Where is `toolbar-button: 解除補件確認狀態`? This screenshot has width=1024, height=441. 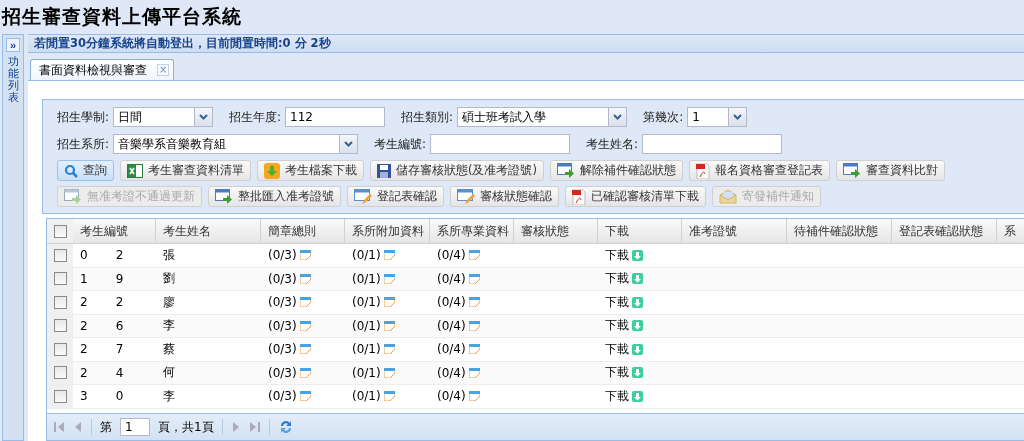
toolbar-button: 解除補件確認狀態 is located at coordinates (616, 170).